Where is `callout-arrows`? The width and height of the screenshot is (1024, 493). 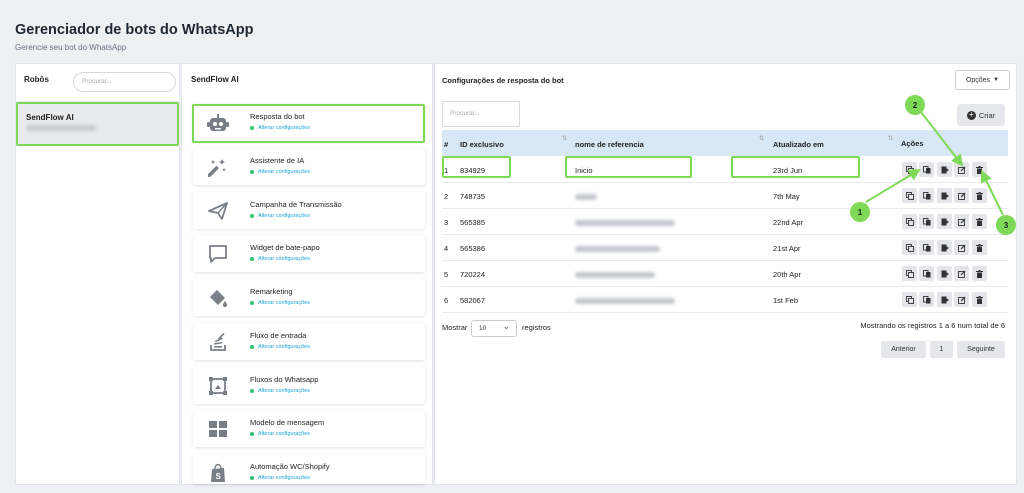 callout-arrows is located at coordinates (934, 163).